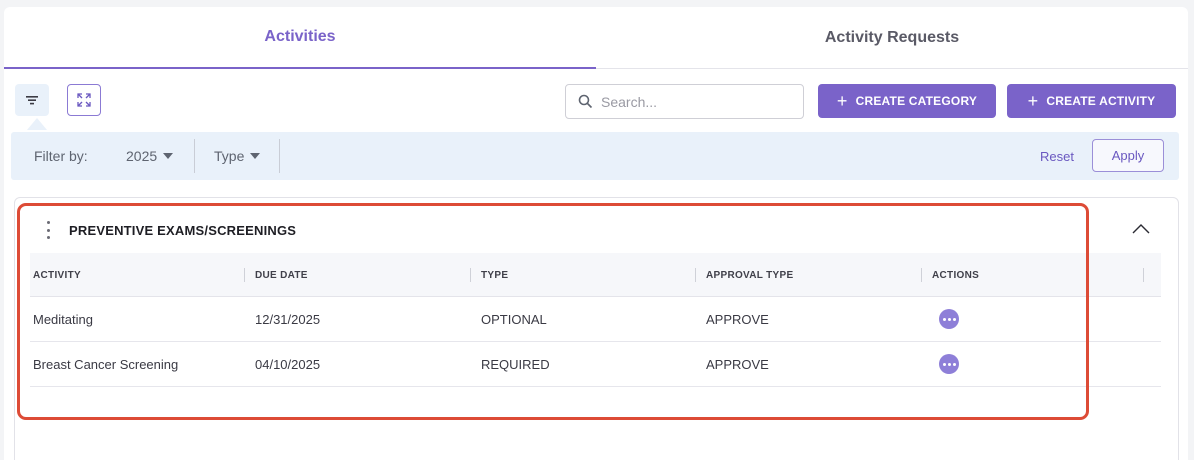 Image resolution: width=1194 pixels, height=460 pixels. Describe the element at coordinates (749, 275) in the screenshot. I see `column-header-approval-type: APPROVAL TYPE` at that location.